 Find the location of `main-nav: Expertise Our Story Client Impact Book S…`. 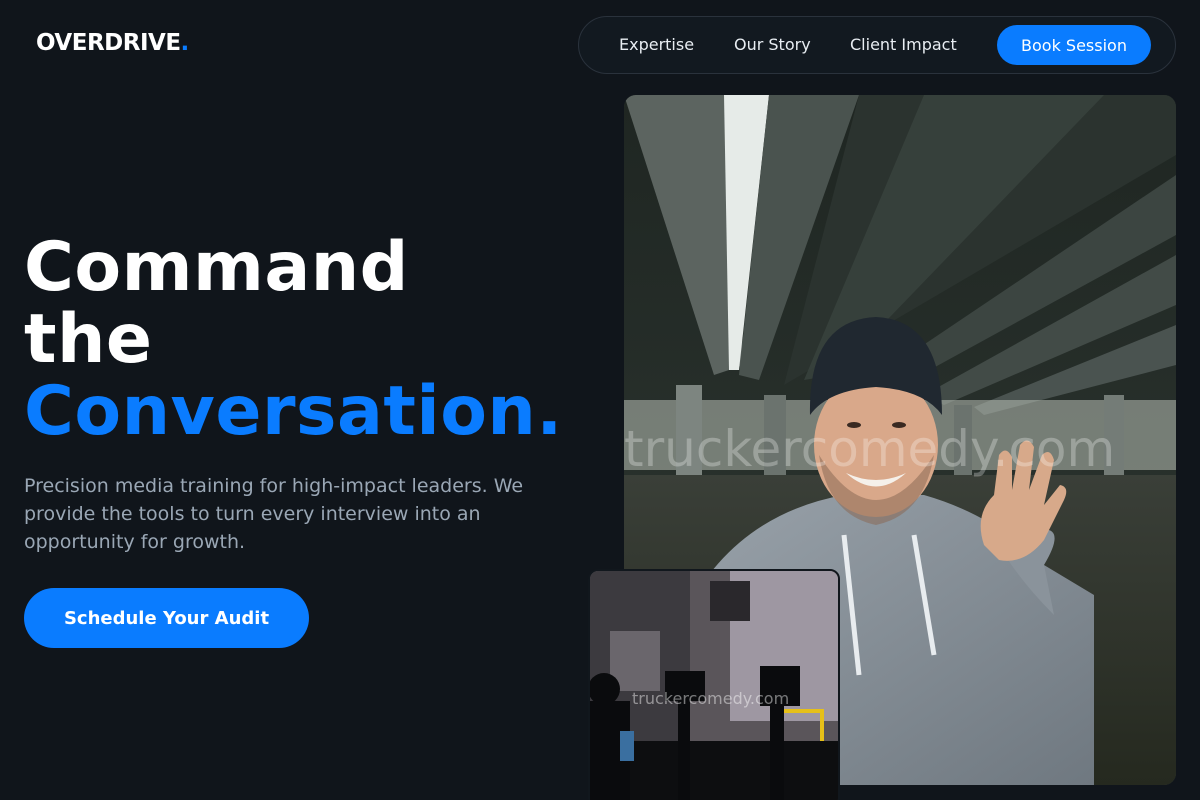

main-nav: Expertise Our Story Client Impact Book S… is located at coordinates (877, 45).